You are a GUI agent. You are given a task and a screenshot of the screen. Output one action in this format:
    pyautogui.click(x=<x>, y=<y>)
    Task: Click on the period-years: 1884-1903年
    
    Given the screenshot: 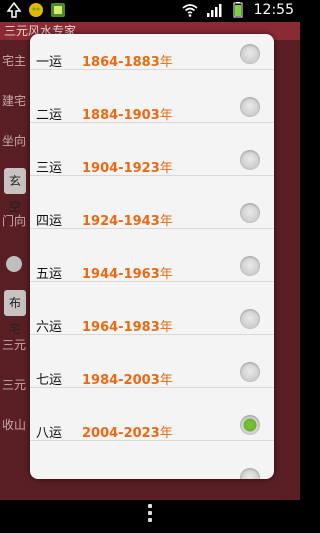 What is the action you would take?
    pyautogui.click(x=127, y=113)
    